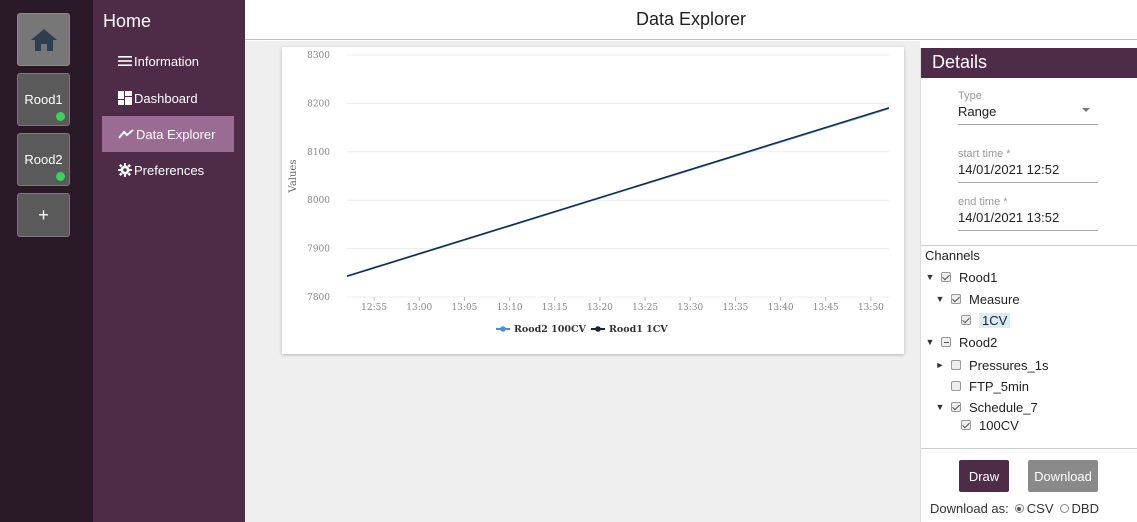 The image size is (1137, 522). I want to click on nav-item-information: Information, so click(168, 61).